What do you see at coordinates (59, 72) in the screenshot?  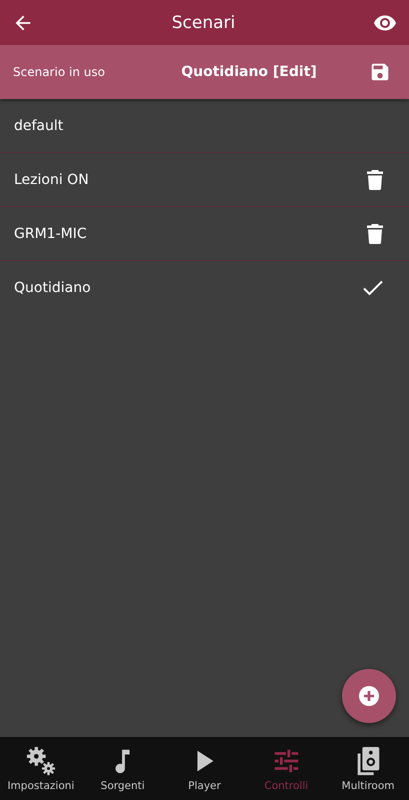 I see `current-scenario-label: Scenario in uso` at bounding box center [59, 72].